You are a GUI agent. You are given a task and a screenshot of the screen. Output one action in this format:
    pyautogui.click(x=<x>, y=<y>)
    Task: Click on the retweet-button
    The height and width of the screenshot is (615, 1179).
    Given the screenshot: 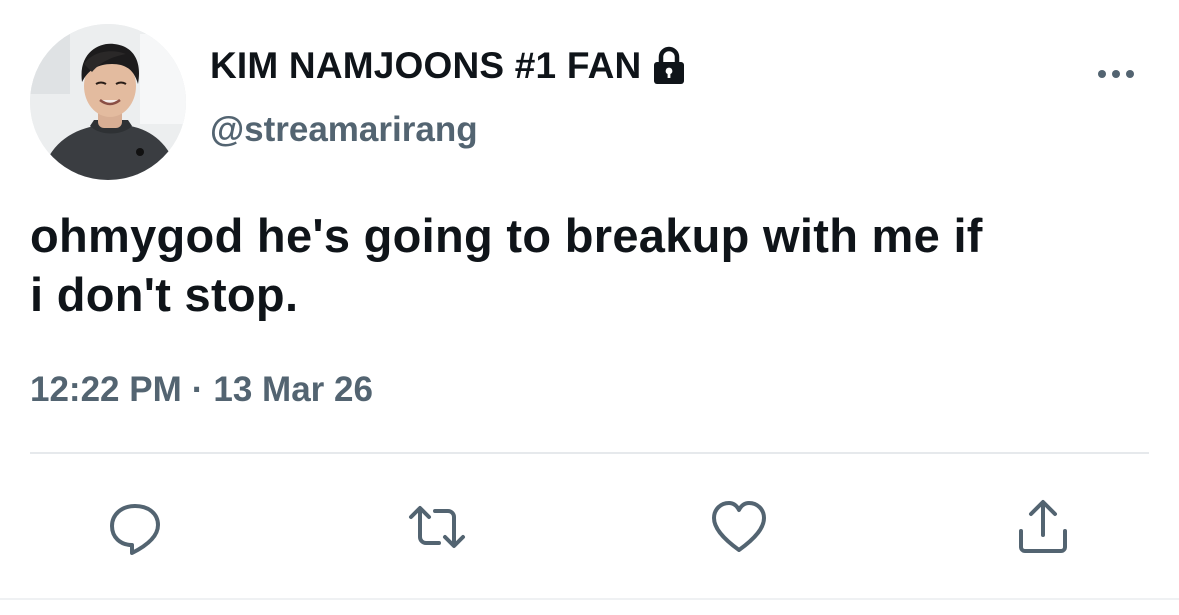 What is the action you would take?
    pyautogui.click(x=437, y=527)
    